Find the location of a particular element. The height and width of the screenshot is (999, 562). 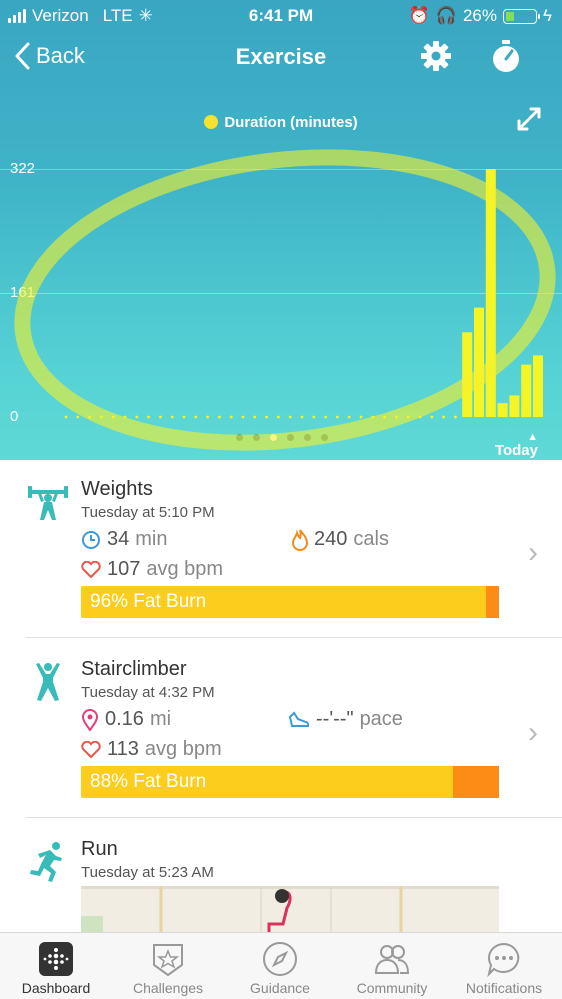

community-icon is located at coordinates (392, 959).